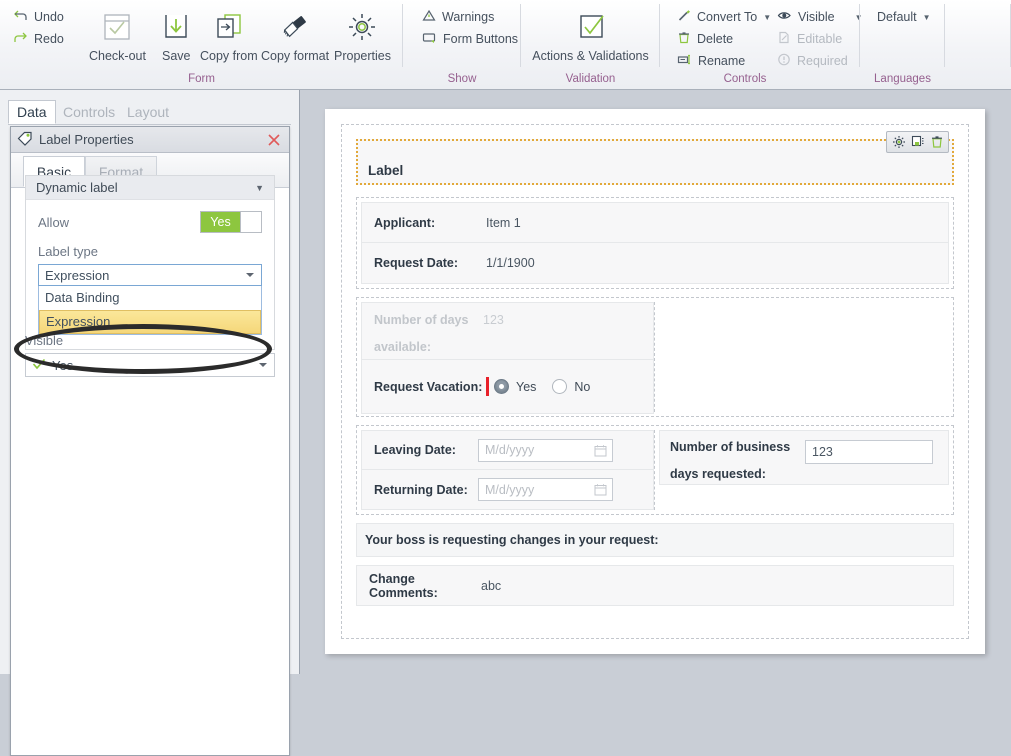  Describe the element at coordinates (898, 142) in the screenshot. I see `gear-icon` at that location.